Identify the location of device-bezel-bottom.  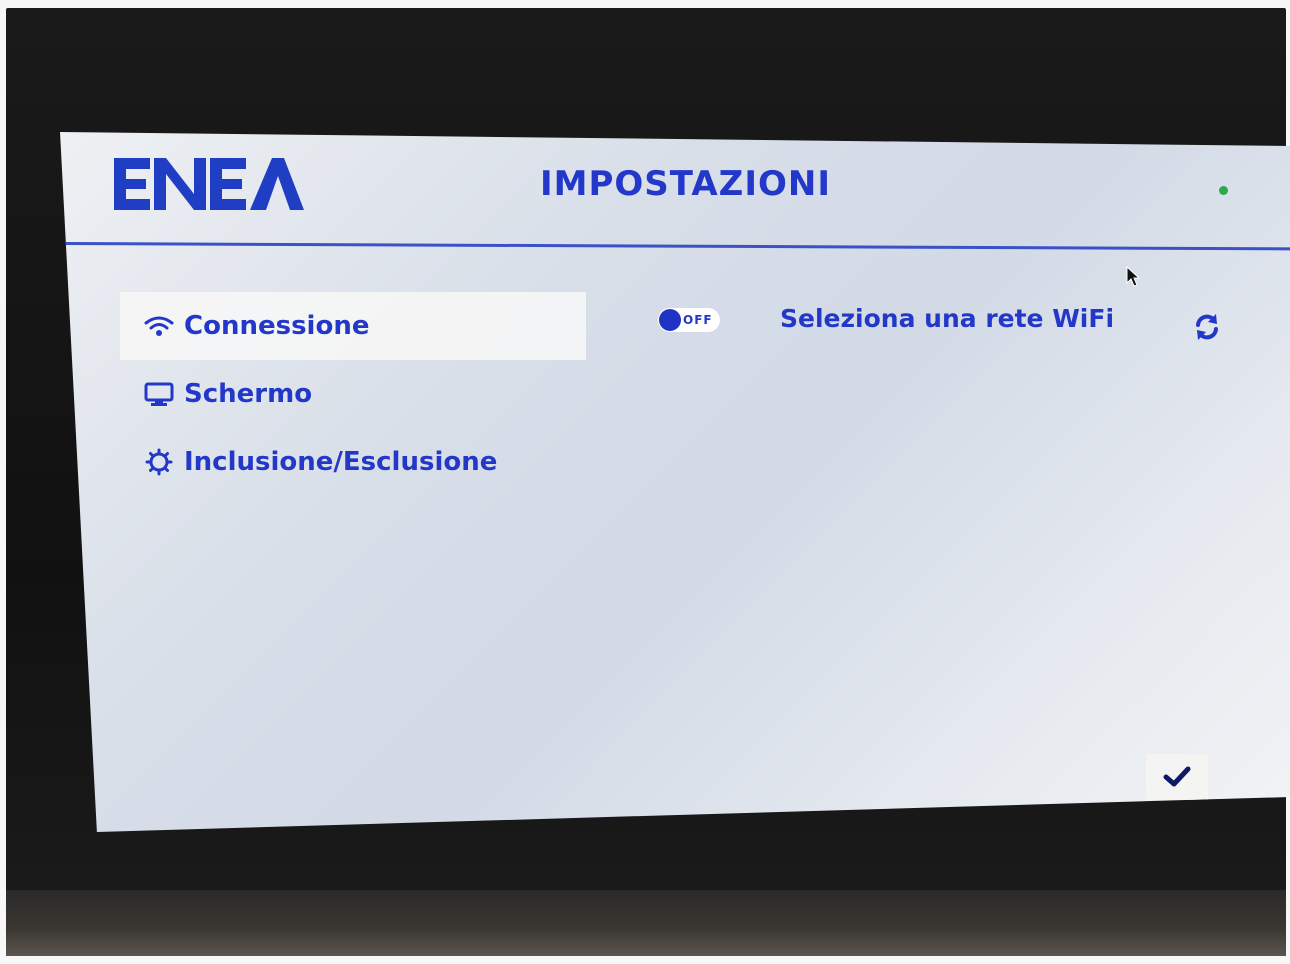
(646, 923).